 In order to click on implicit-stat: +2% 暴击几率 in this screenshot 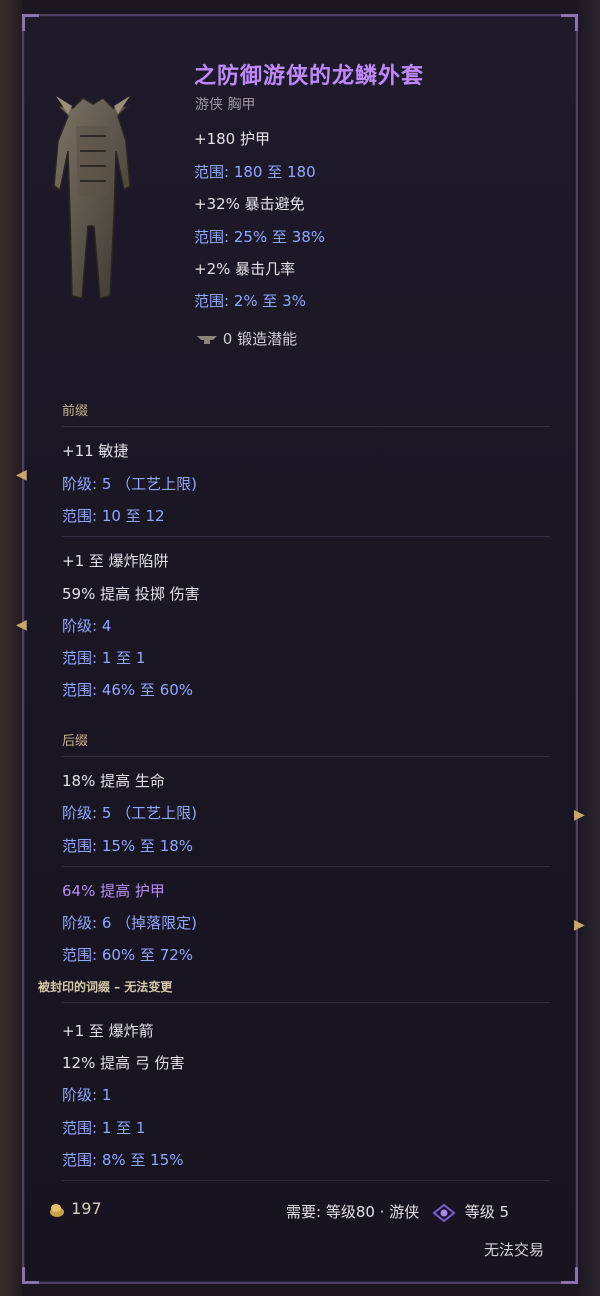, I will do `click(245, 269)`.